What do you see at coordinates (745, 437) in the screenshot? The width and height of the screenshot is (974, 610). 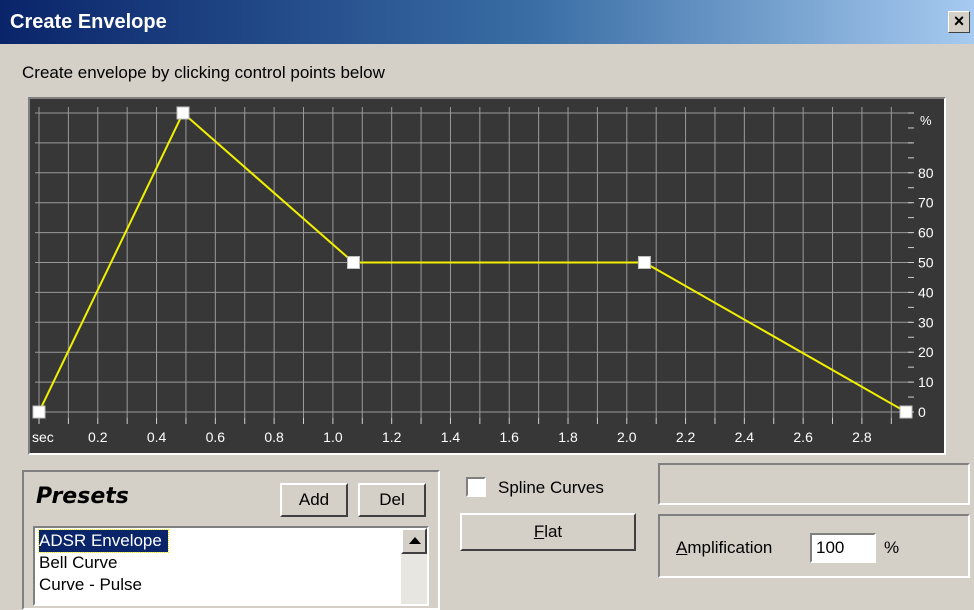 I see `x-tick-label: 2.4` at bounding box center [745, 437].